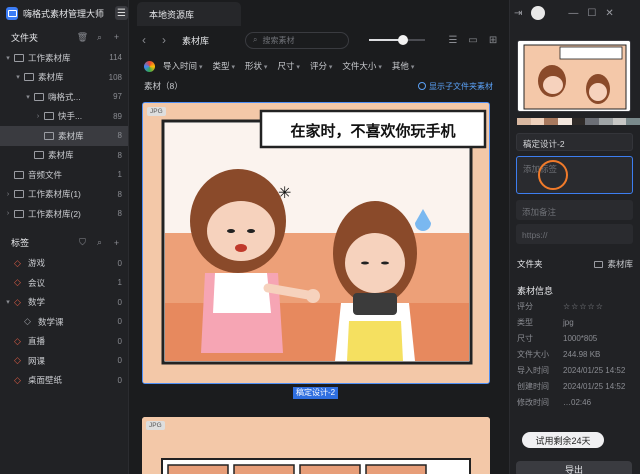 The image size is (640, 474). I want to click on info-key: 创建时间, so click(533, 386).